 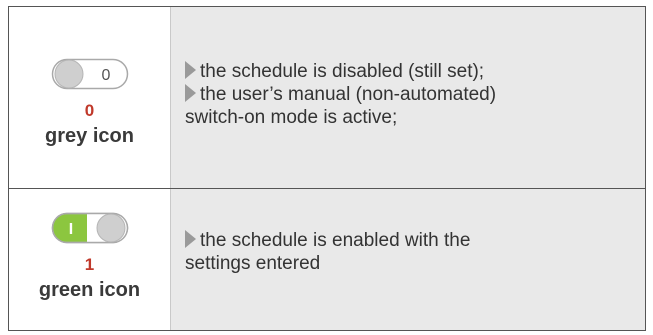 I want to click on description-line: settings entered, so click(x=253, y=263).